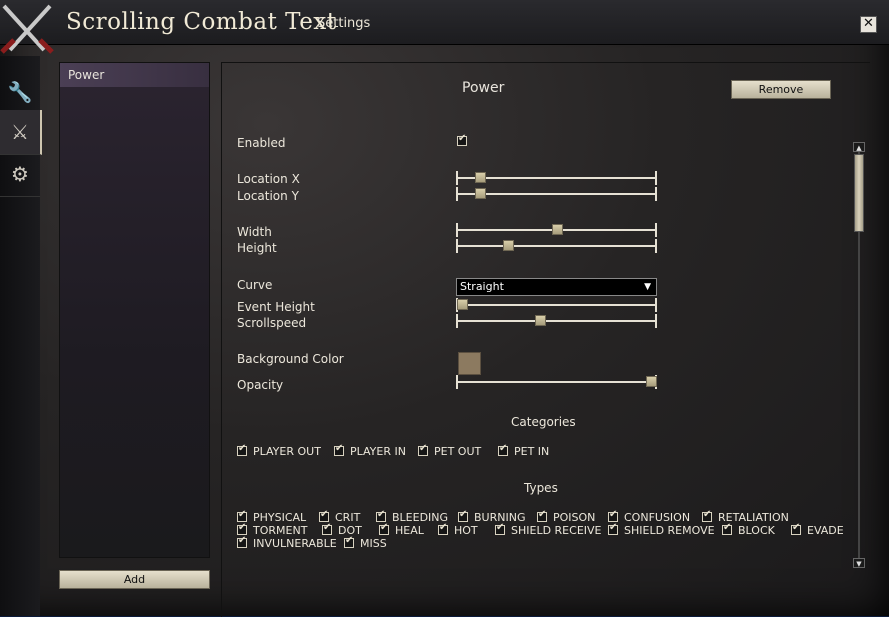 The height and width of the screenshot is (617, 889). I want to click on type-poison: POISON, so click(566, 516).